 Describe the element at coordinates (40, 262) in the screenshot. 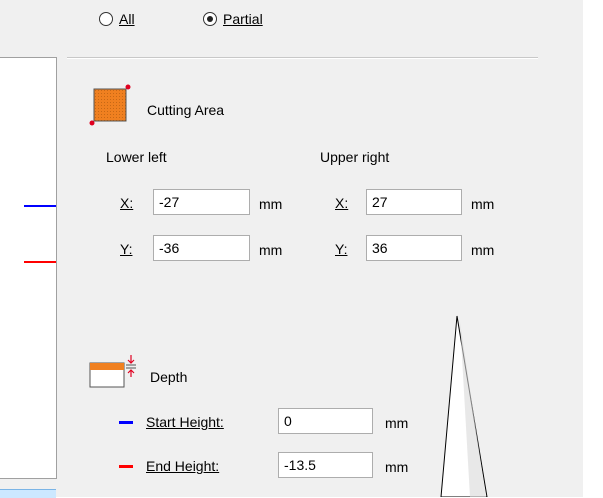

I see `end-height-preview-line` at that location.